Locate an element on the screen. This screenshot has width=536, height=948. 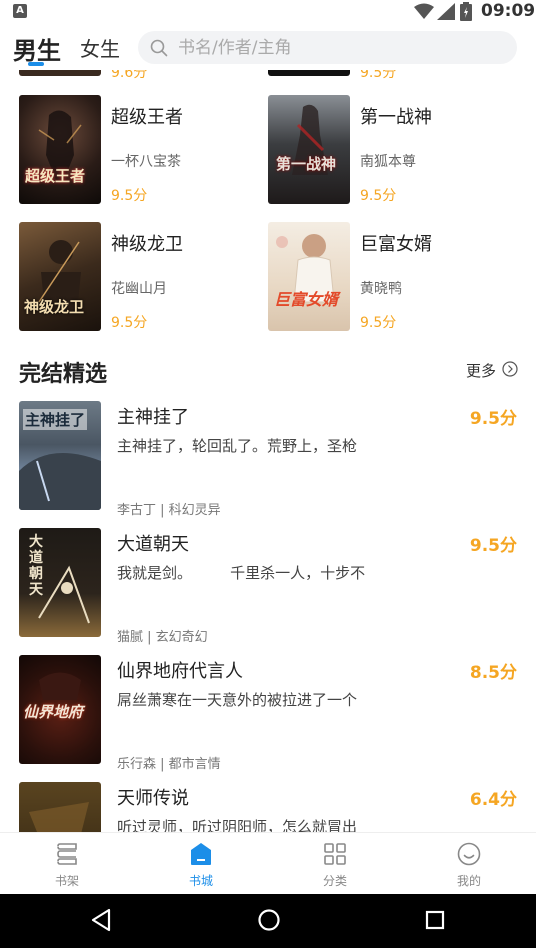
list-book-item: 大道朝天 大道朝天 9.5分 我就是剑。 千里杀一人，十步不 猫腻 | 玄幻奇幻 is located at coordinates (268, 591).